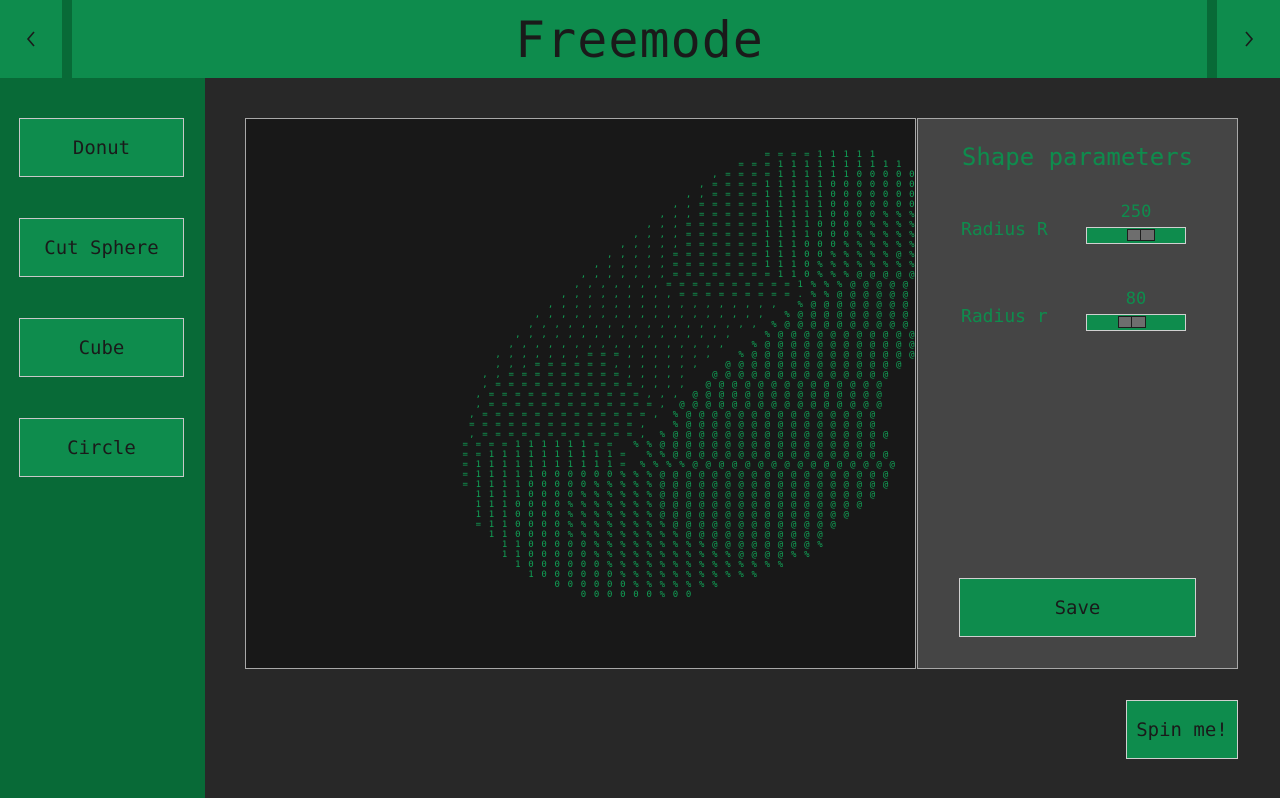  What do you see at coordinates (1004, 316) in the screenshot?
I see `radius-r-label: Radius r` at bounding box center [1004, 316].